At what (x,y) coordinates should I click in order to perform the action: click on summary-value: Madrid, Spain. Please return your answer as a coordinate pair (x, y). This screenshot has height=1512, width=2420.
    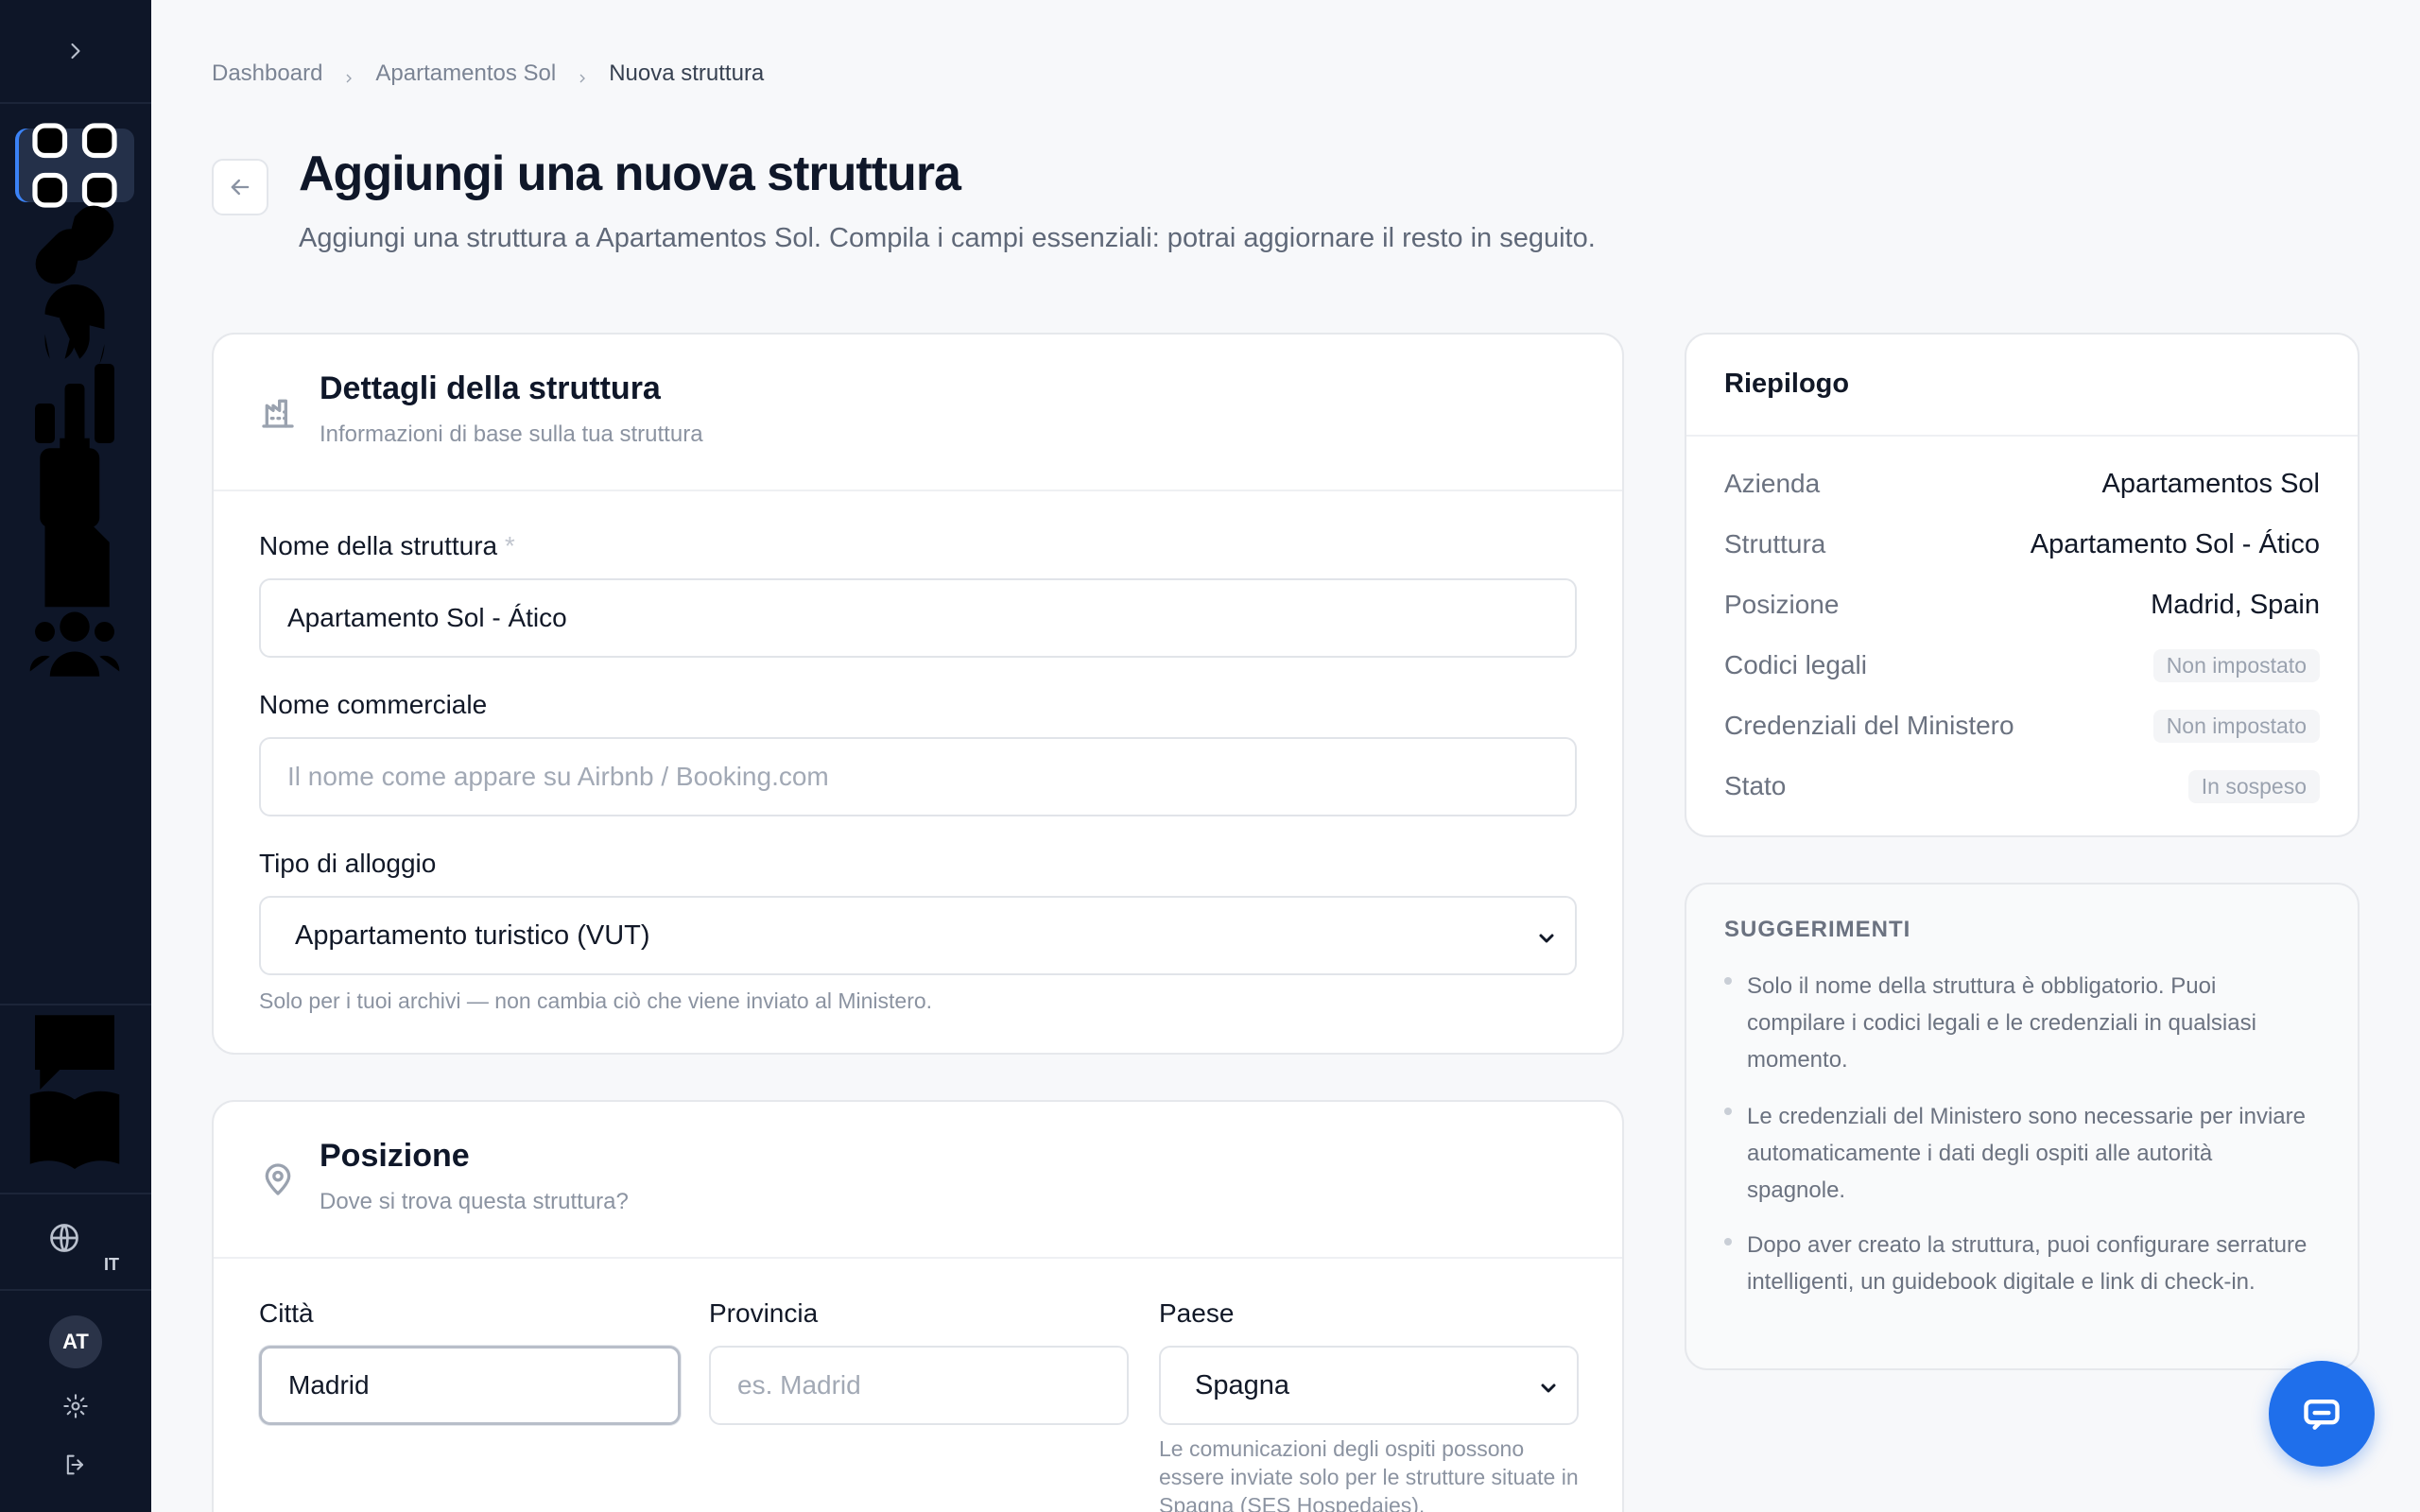
    Looking at the image, I should click on (2235, 604).